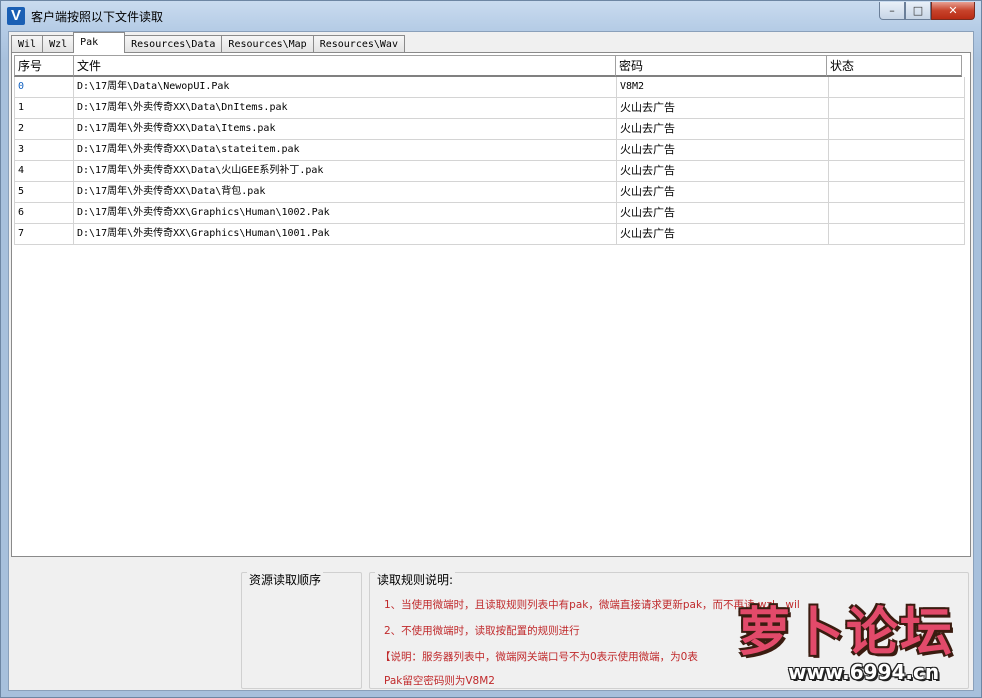 This screenshot has width=982, height=698. What do you see at coordinates (44, 213) in the screenshot?
I see `cell-index: 6` at bounding box center [44, 213].